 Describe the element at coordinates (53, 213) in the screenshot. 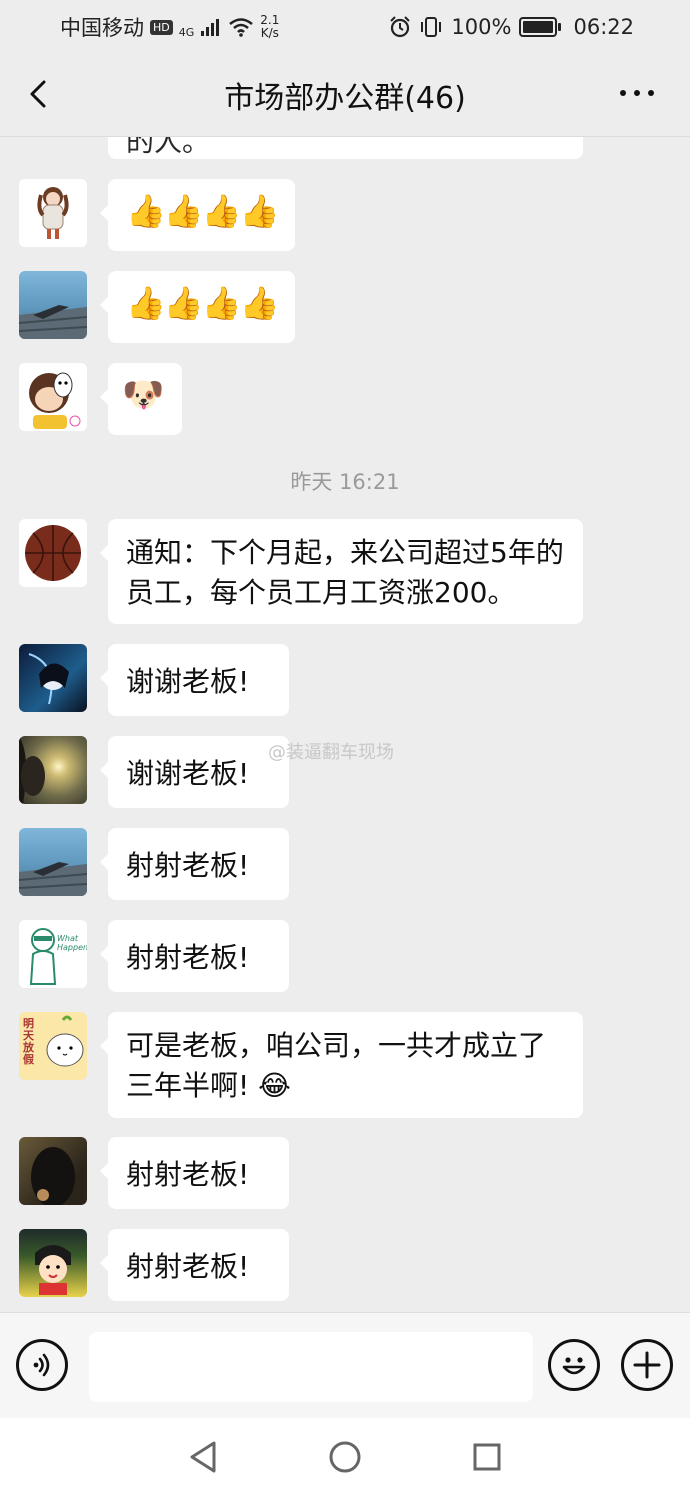

I see `girl-doll-avatar` at that location.